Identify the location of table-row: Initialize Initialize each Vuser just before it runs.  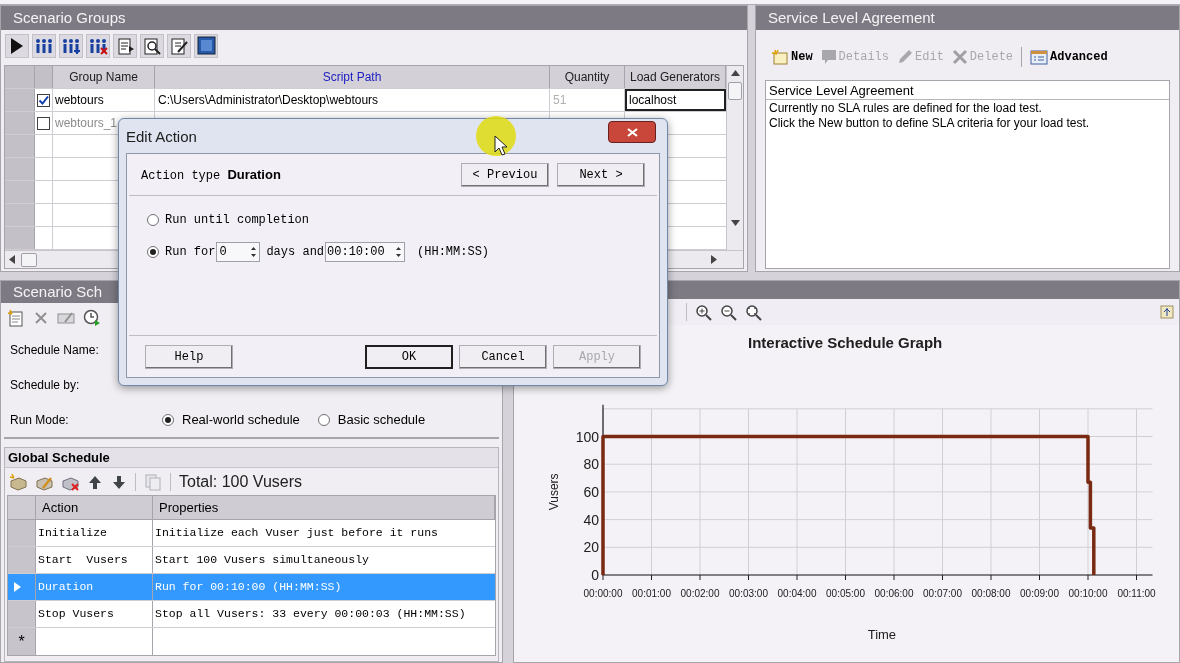
(251, 533).